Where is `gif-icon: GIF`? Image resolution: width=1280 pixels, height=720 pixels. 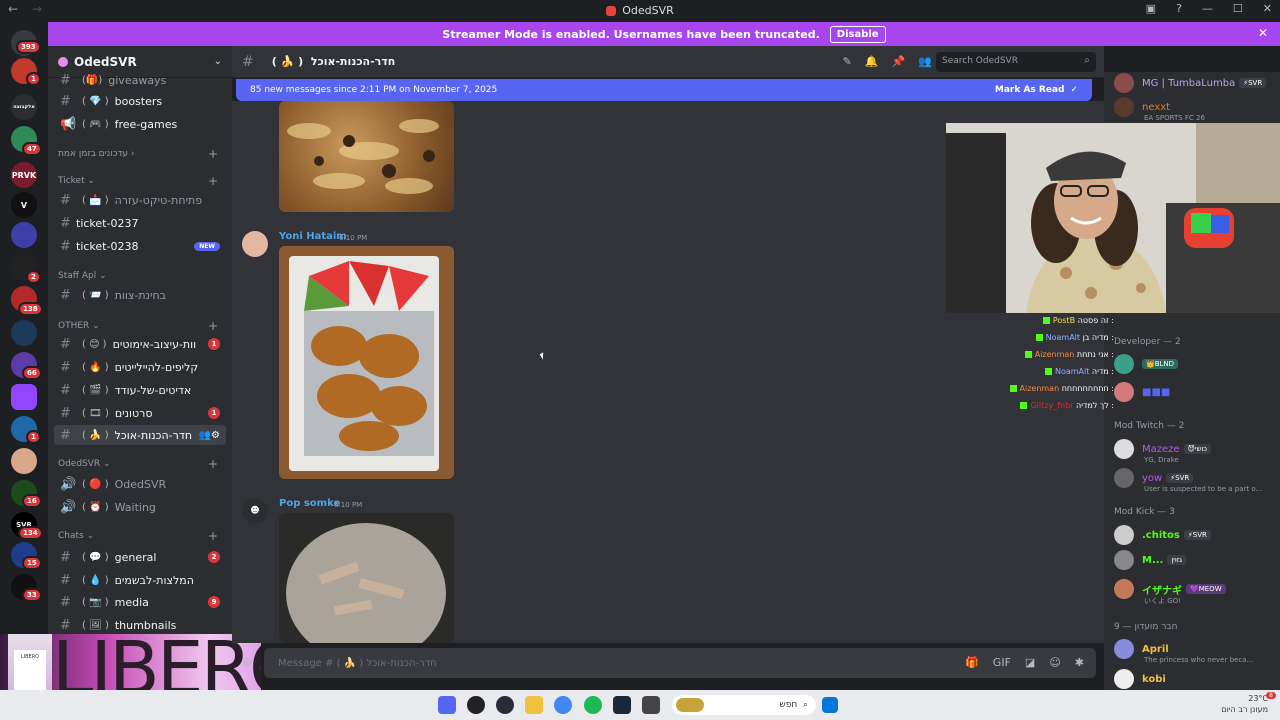
gif-icon: GIF is located at coordinates (1002, 662).